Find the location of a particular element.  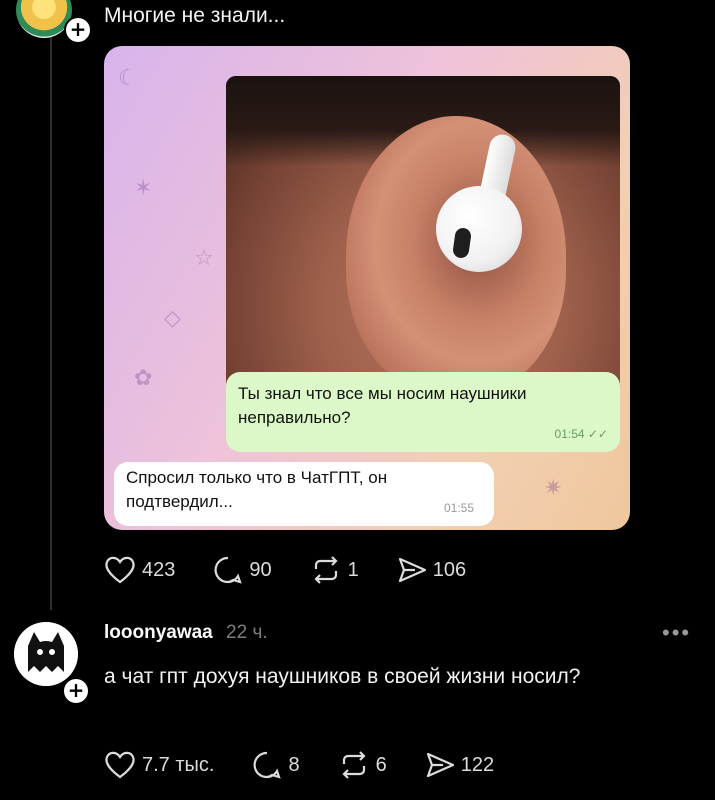

message-time: 01:54 ✓✓ is located at coordinates (581, 434).